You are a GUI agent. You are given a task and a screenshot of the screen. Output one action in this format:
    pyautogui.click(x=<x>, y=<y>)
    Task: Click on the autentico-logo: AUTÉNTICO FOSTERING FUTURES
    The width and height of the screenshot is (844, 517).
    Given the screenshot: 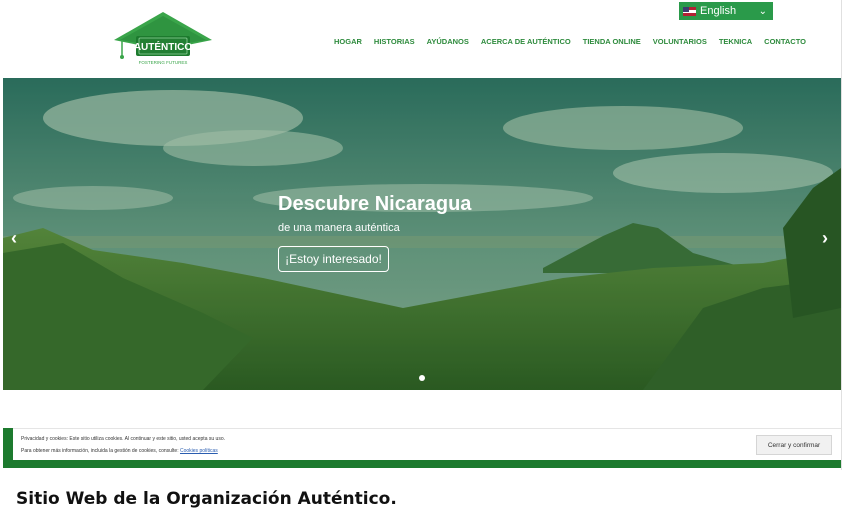 What is the action you would take?
    pyautogui.click(x=163, y=39)
    